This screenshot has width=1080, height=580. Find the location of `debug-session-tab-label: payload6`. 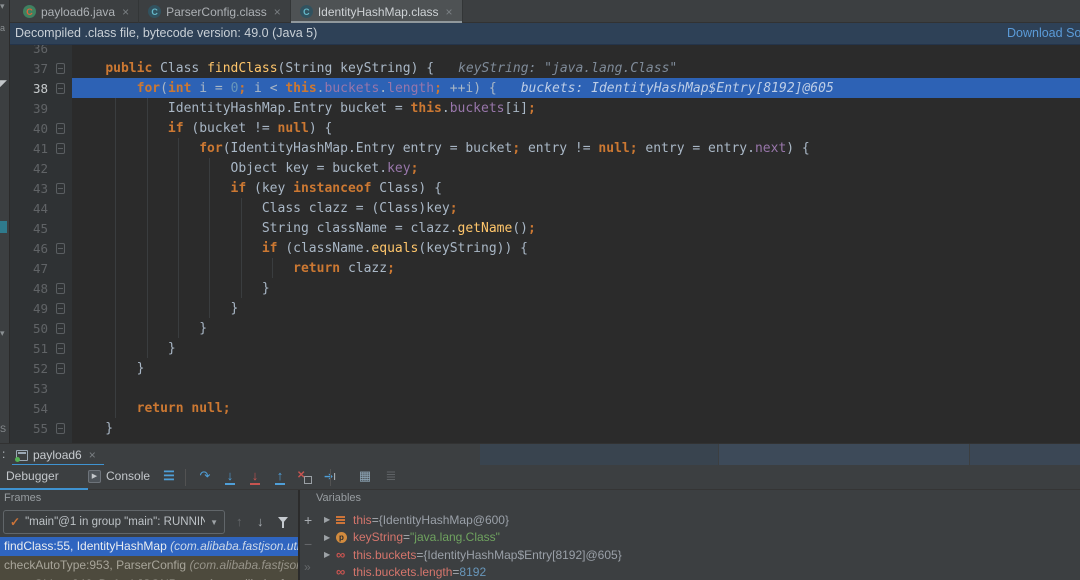

debug-session-tab-label: payload6 is located at coordinates (57, 455).